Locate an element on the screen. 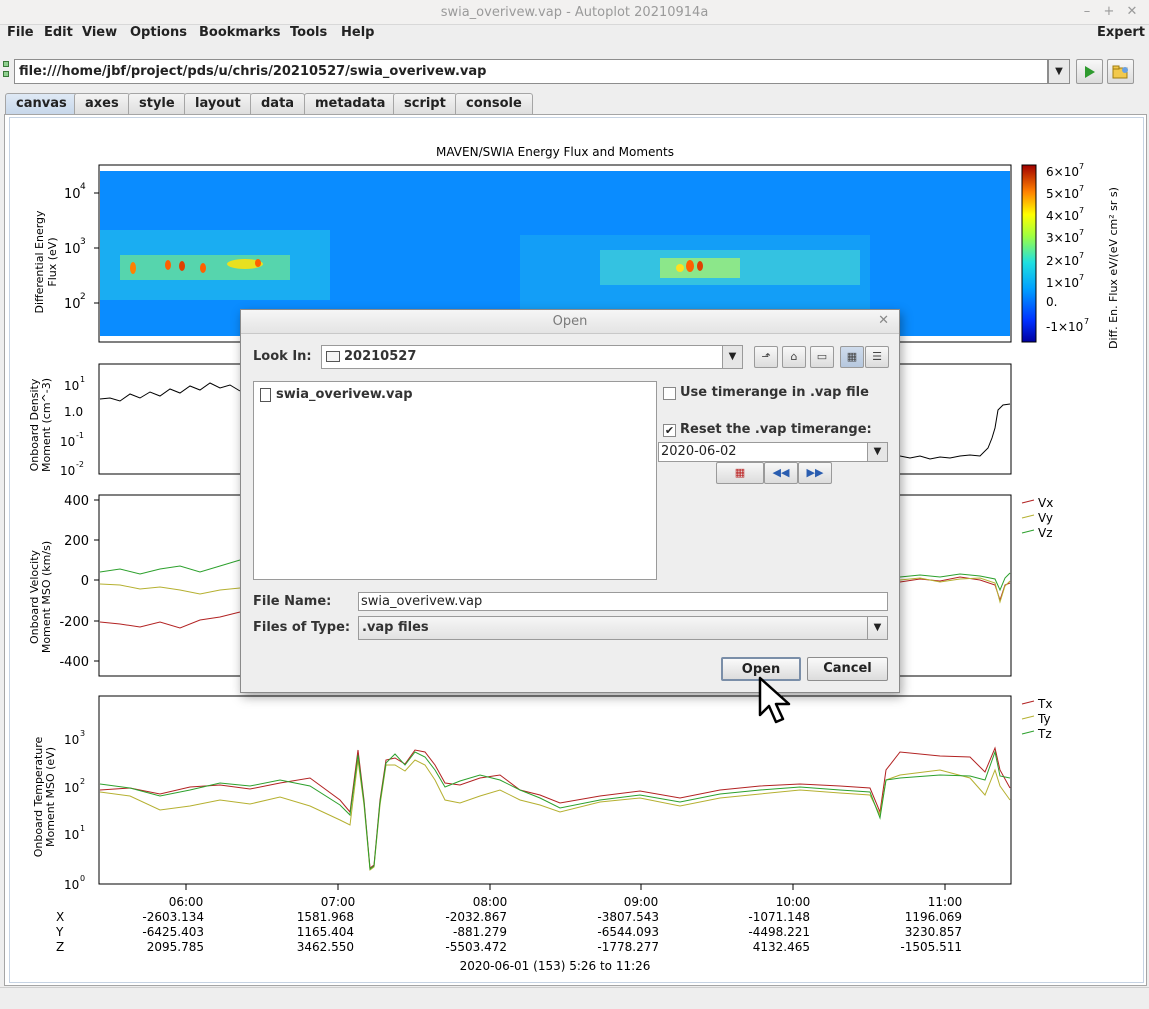  use-timerange-checkbox is located at coordinates (669, 393).